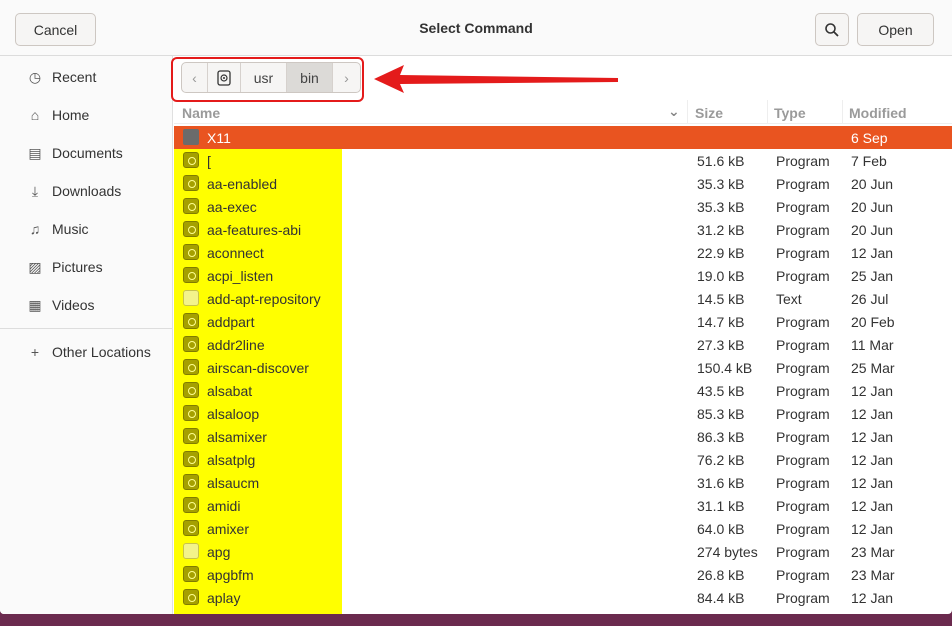 The width and height of the screenshot is (952, 626). Describe the element at coordinates (721, 391) in the screenshot. I see `file-size: 43.5 kB` at that location.